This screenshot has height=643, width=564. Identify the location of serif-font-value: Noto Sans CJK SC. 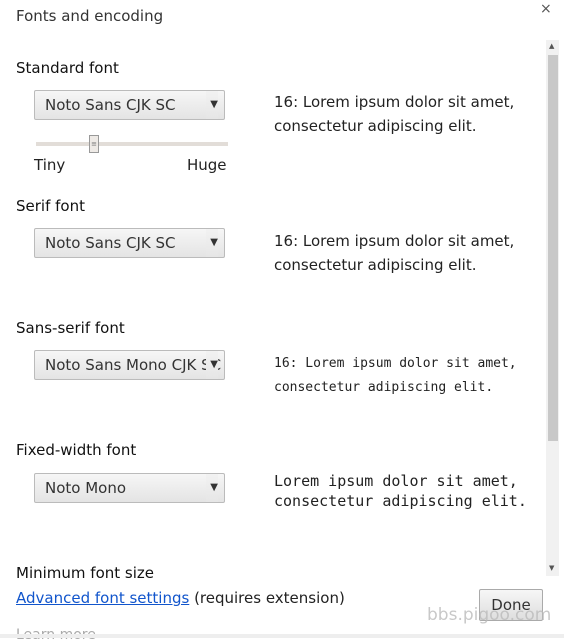
(110, 243).